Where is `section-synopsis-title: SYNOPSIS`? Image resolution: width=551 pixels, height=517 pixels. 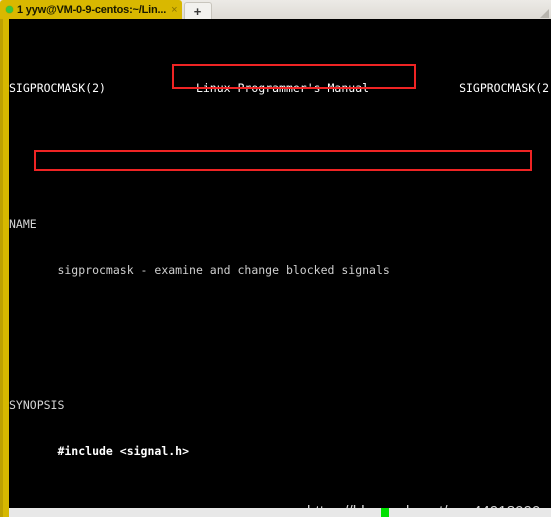 section-synopsis-title: SYNOPSIS is located at coordinates (37, 405).